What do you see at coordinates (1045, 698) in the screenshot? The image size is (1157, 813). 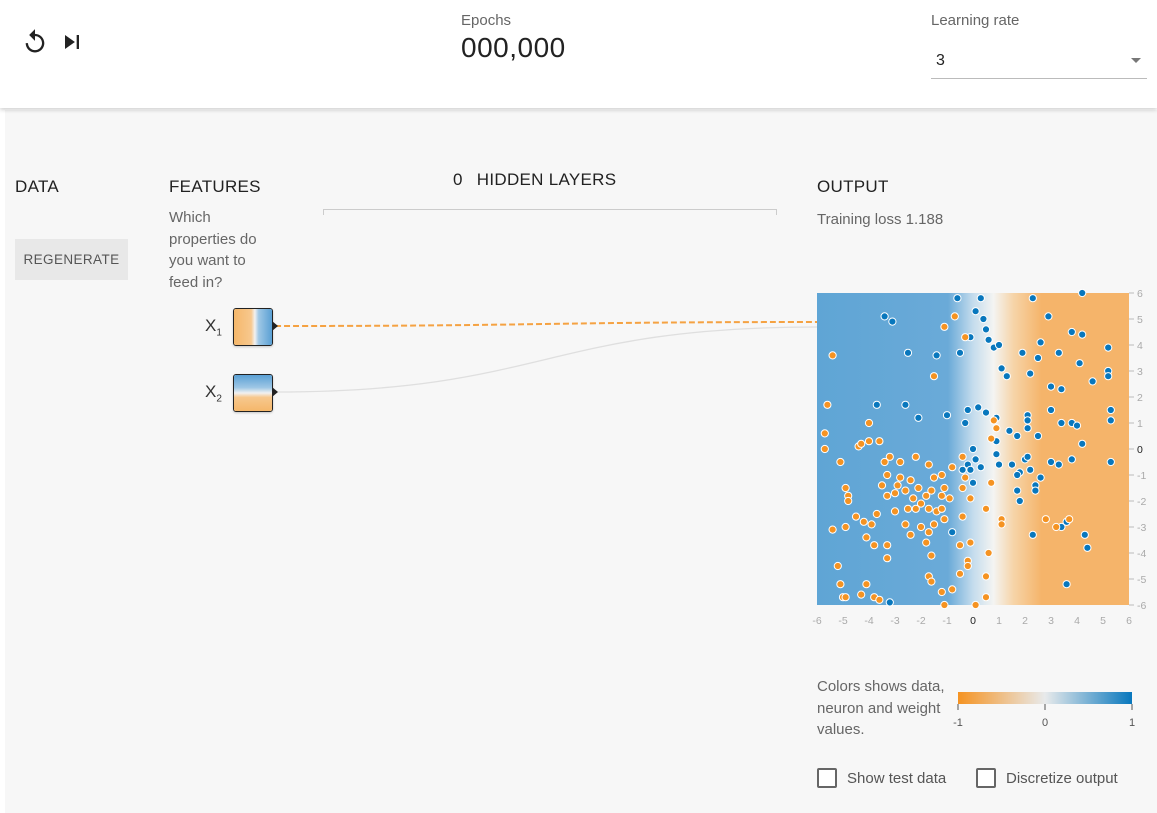 I see `color-legend-bar` at bounding box center [1045, 698].